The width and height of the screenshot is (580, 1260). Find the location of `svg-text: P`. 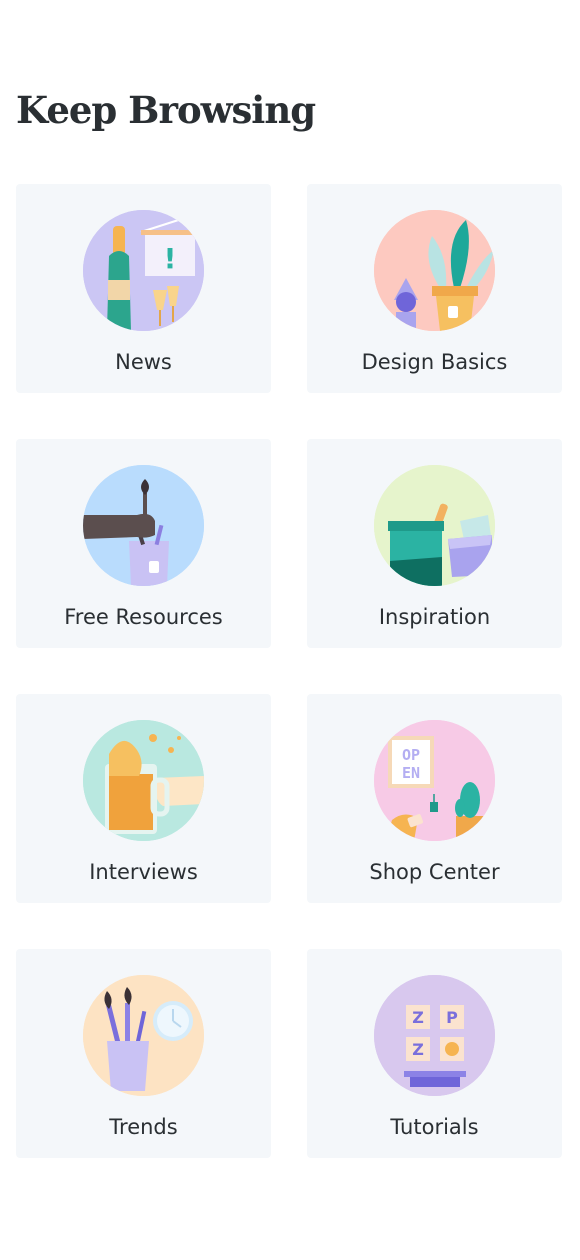

svg-text: P is located at coordinates (452, 1017).